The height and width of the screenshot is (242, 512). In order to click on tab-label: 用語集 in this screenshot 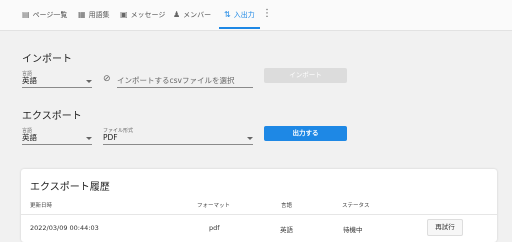, I will do `click(99, 15)`.